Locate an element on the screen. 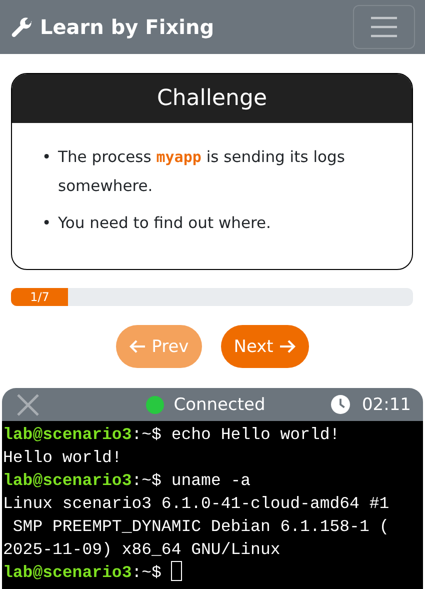  output-text: 2025-11-09) x86_64 GNU/Linux is located at coordinates (141, 549).